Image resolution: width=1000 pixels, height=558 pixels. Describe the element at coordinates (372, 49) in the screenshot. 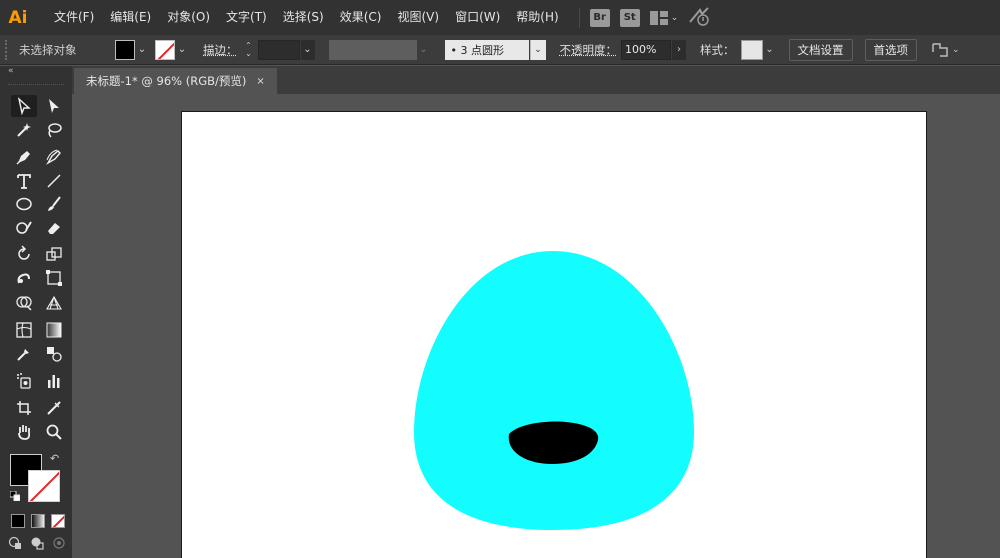

I see `variable-width-profile` at that location.